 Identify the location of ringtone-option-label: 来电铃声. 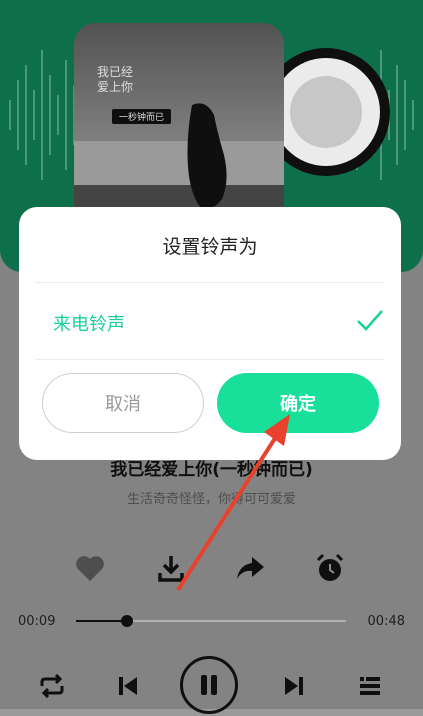
(89, 324).